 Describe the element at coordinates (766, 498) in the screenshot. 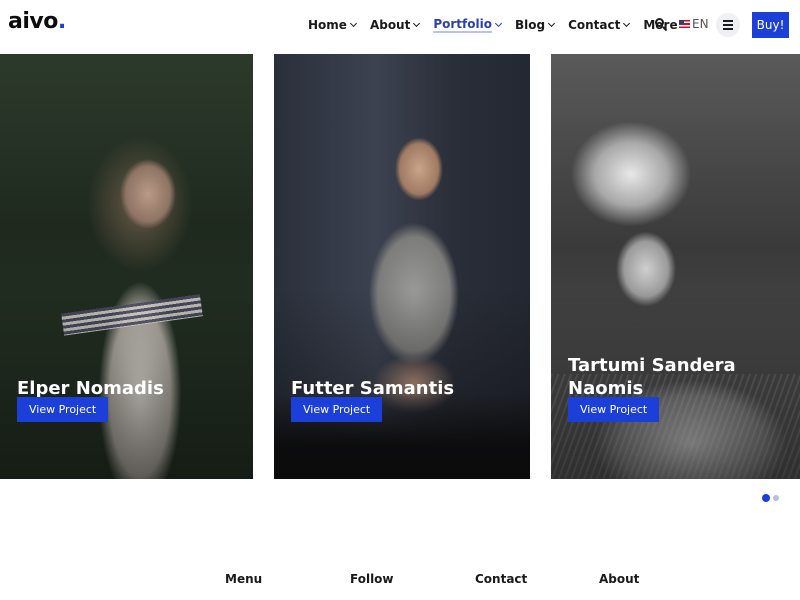

I see `pagination-dot-active` at that location.